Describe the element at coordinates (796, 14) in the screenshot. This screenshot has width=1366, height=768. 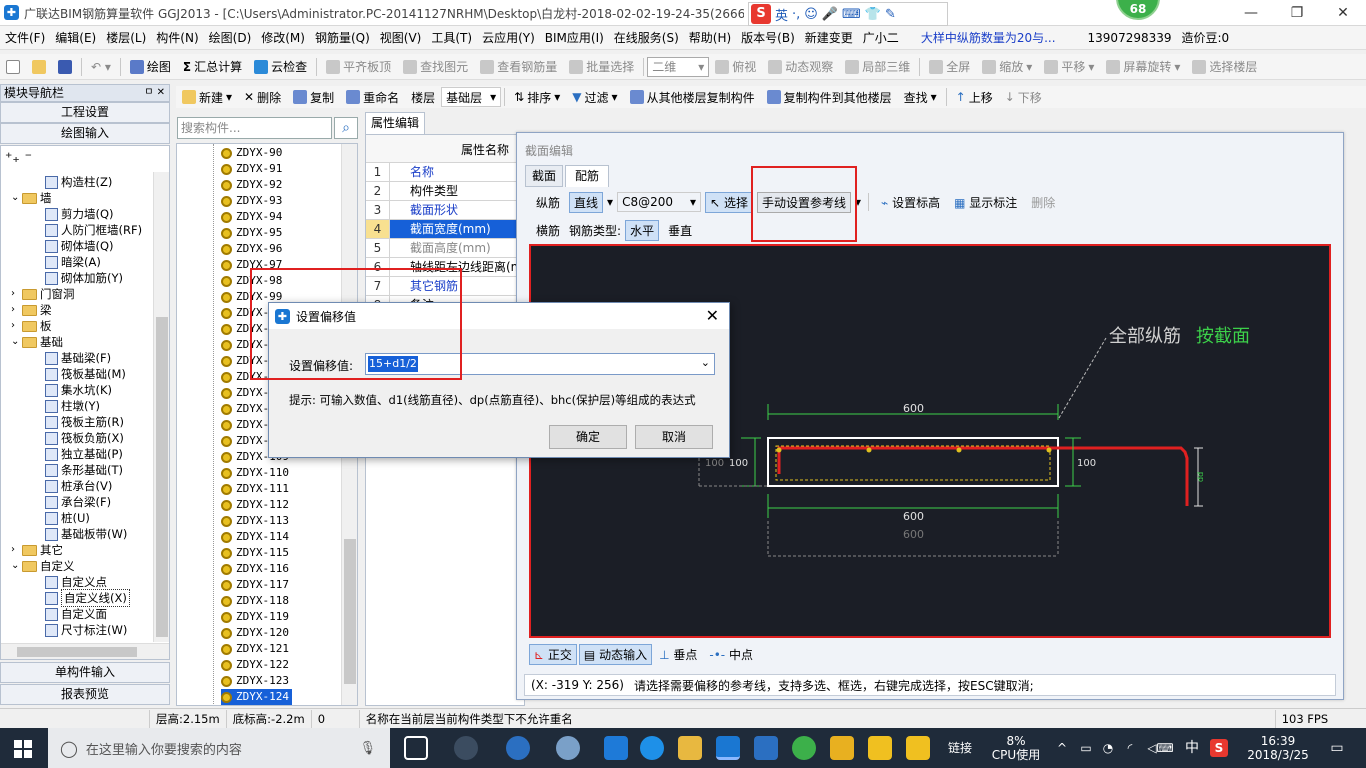
I see `ime-punct: ·,` at that location.